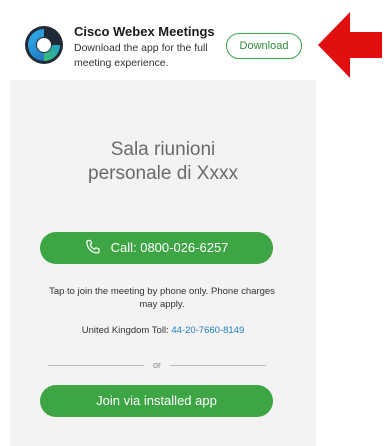  What do you see at coordinates (156, 401) in the screenshot?
I see `join-app-button: Join via installed app` at bounding box center [156, 401].